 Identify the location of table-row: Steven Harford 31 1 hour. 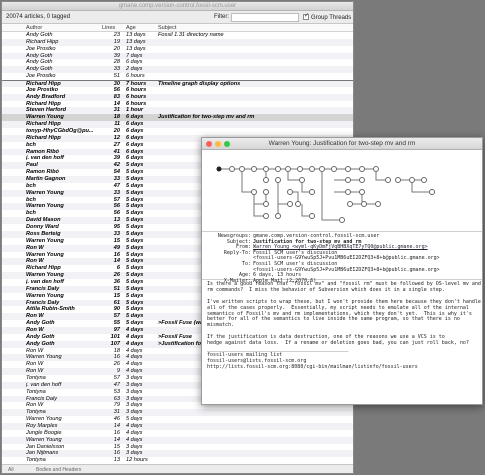
(177, 111).